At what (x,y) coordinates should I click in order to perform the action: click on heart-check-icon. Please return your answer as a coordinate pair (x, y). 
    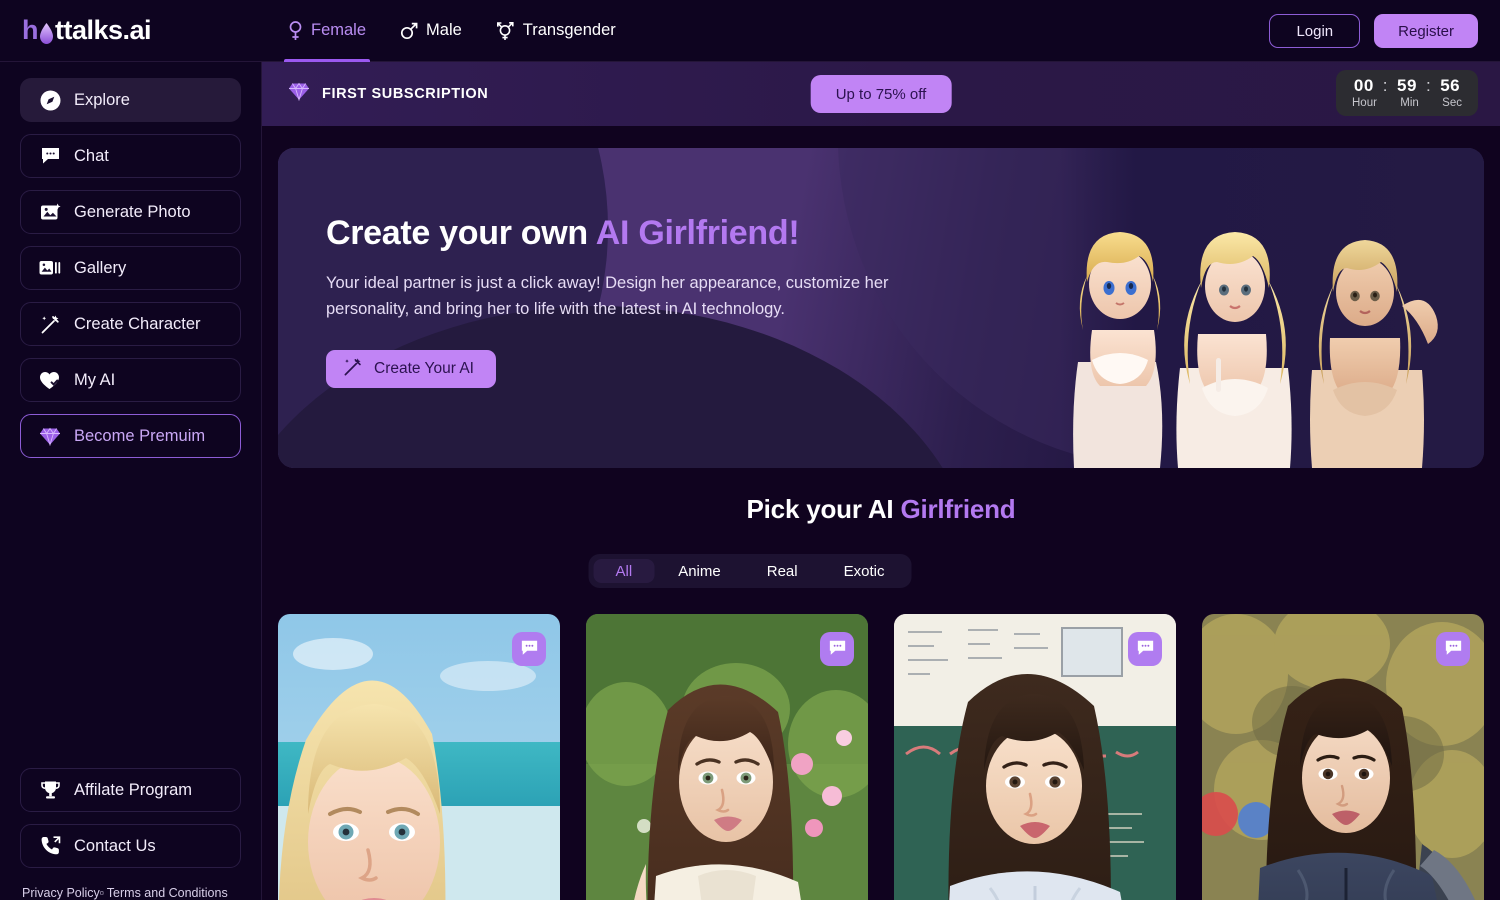
    Looking at the image, I should click on (50, 380).